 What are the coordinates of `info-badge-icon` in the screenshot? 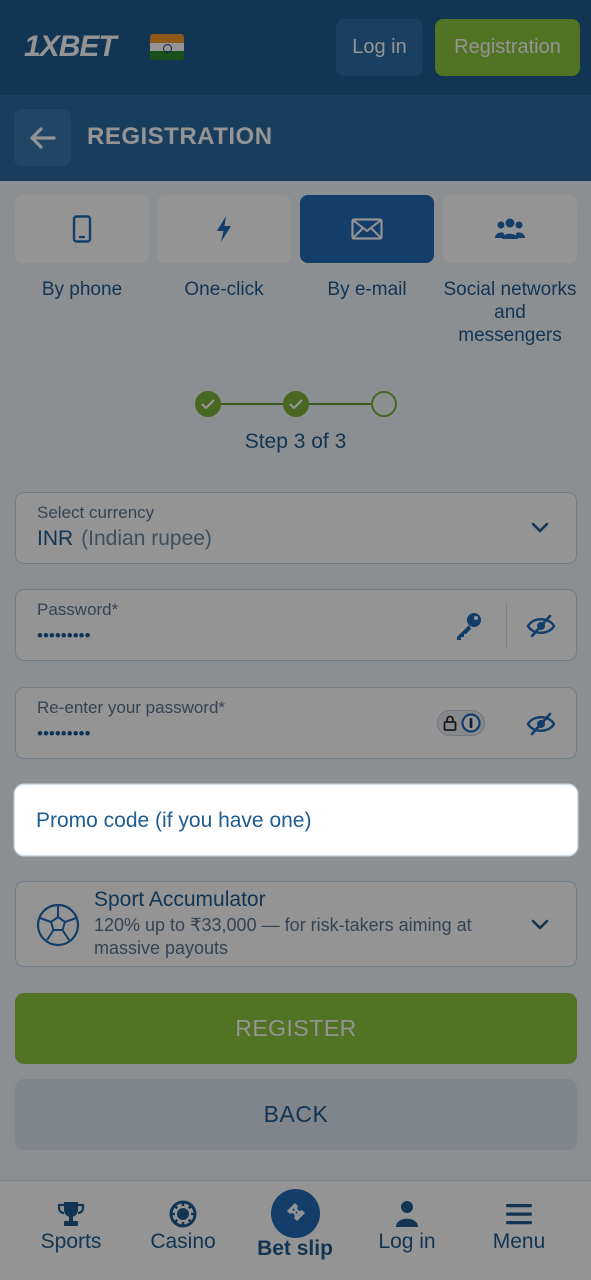 It's located at (471, 723).